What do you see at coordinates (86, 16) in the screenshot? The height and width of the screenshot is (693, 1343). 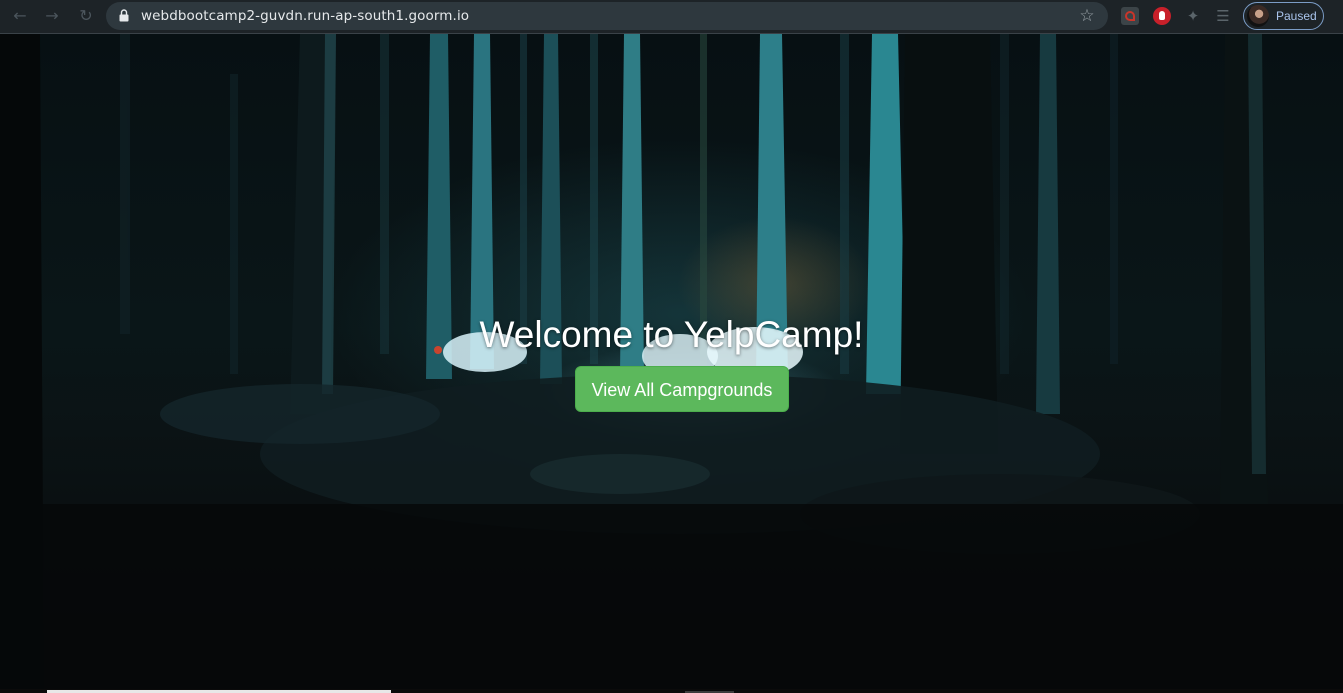 I see `reload-icon: ↻` at bounding box center [86, 16].